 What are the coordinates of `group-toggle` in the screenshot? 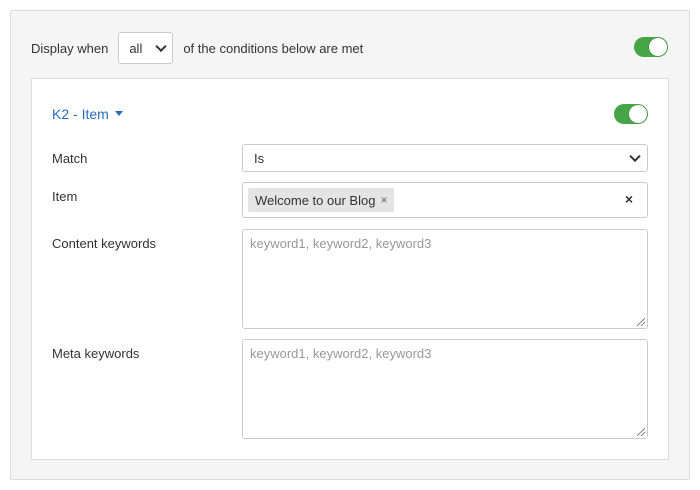 It's located at (631, 114).